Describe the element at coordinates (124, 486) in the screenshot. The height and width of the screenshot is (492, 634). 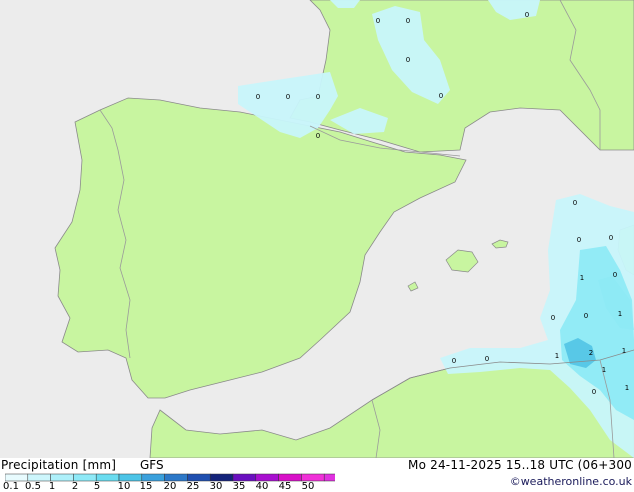
I see `colorbar-tick-label: 10` at that location.